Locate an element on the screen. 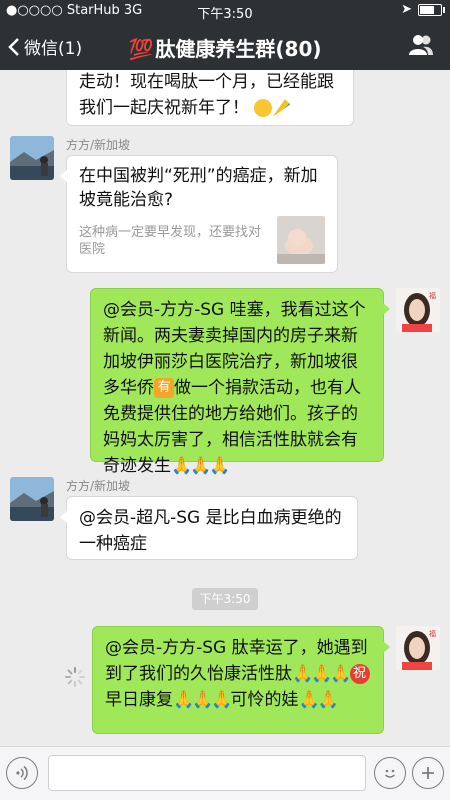  card-description: 这种病一定要早发现，还要找对医院 is located at coordinates (170, 241).